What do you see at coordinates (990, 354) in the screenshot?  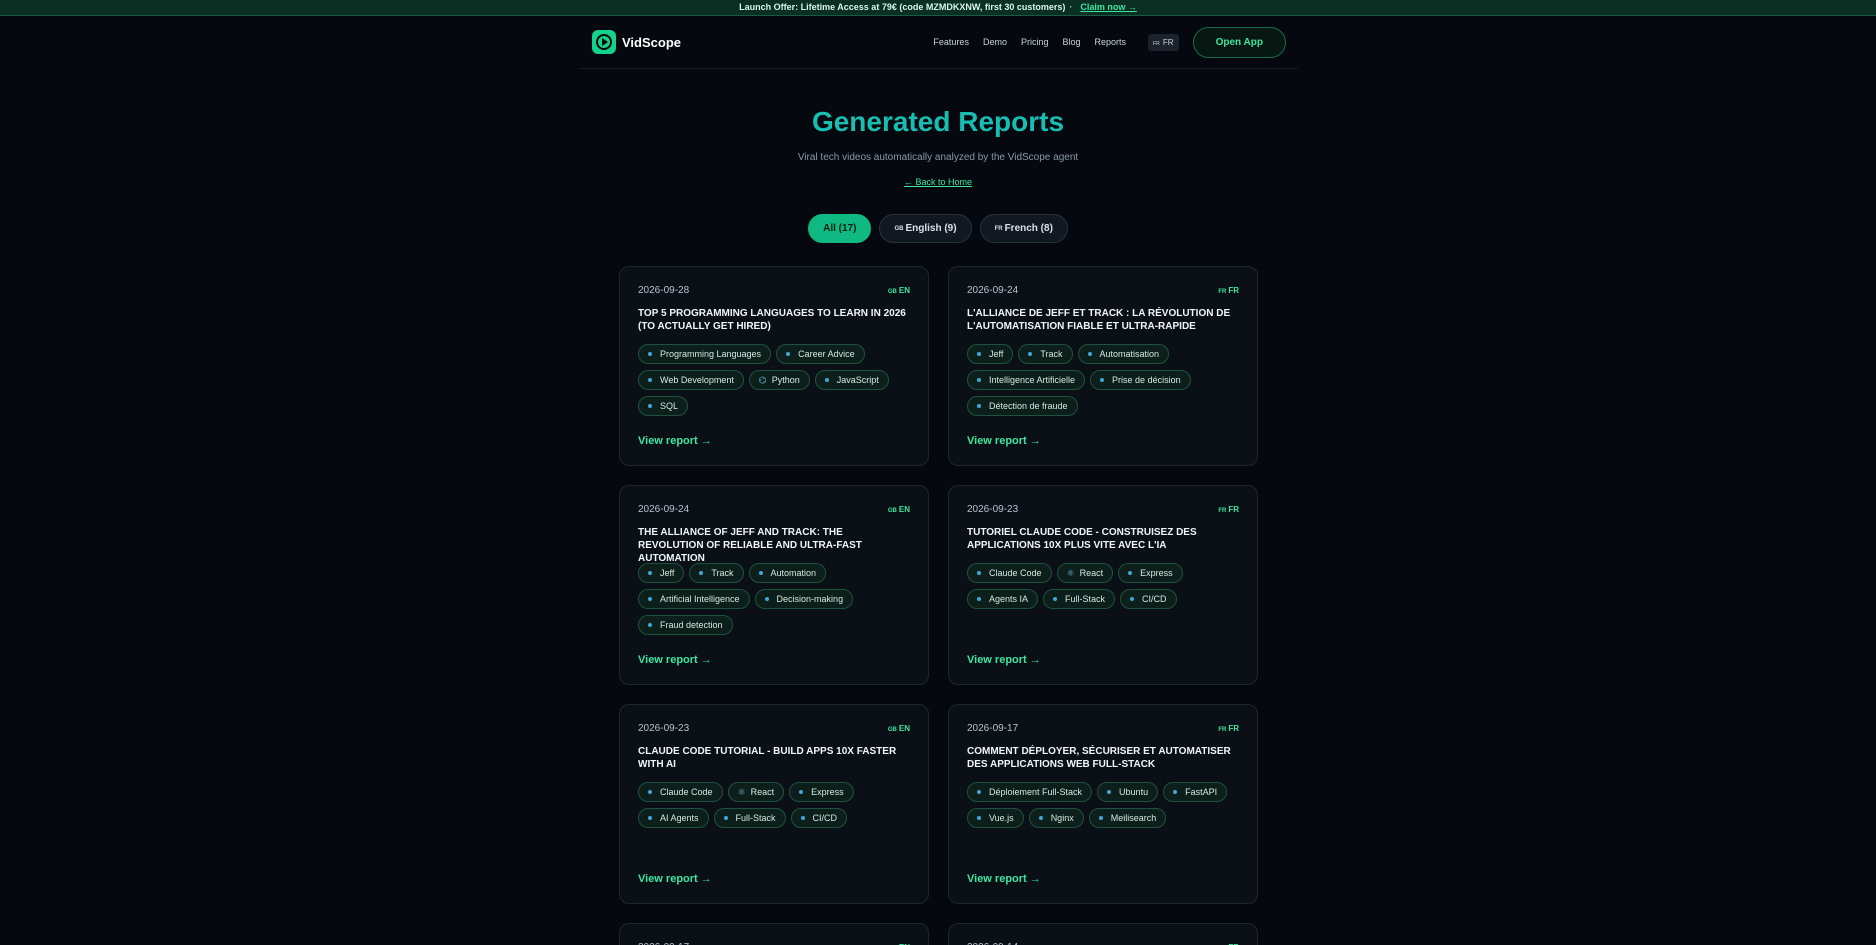 I see `tag-chip: Jeff` at bounding box center [990, 354].